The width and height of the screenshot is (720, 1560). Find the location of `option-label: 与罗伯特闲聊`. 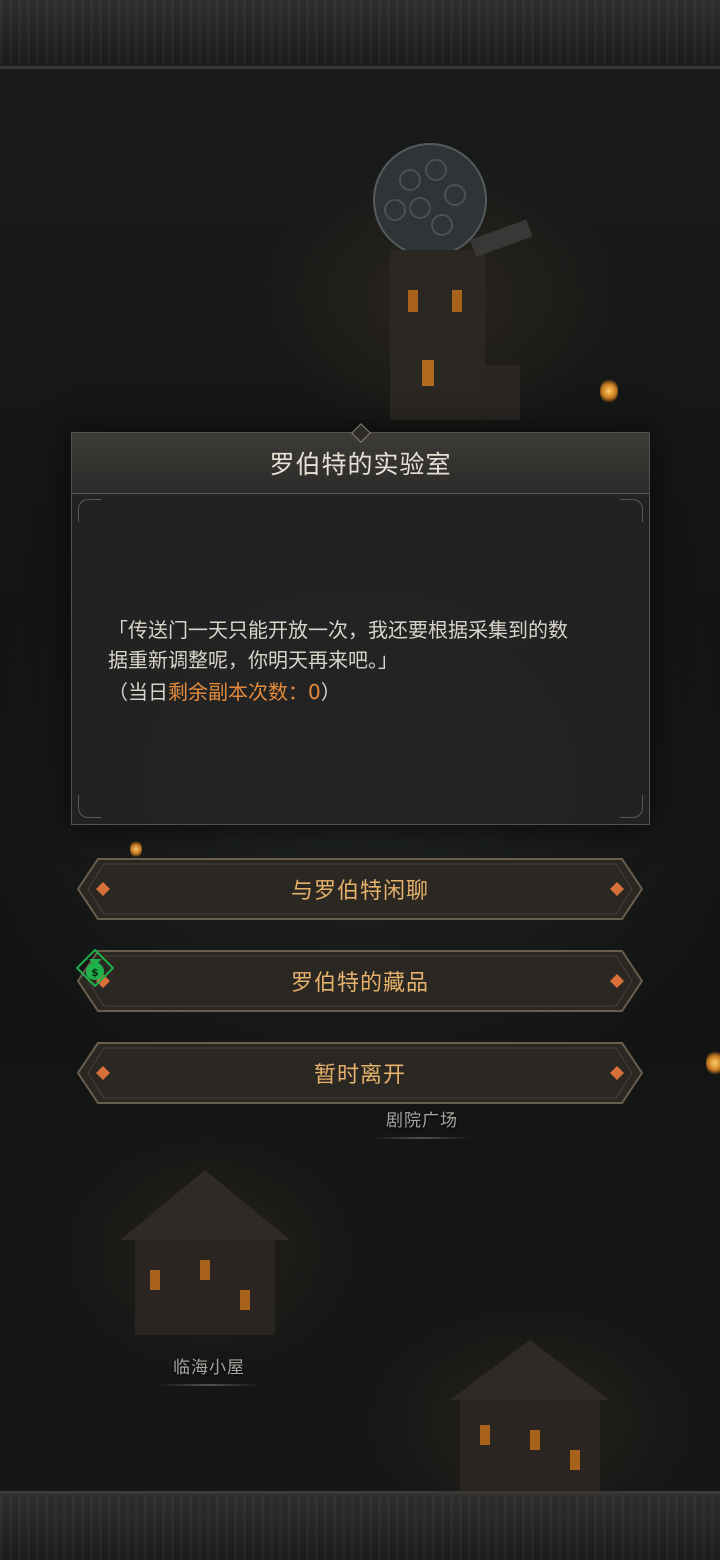

option-label: 与罗伯特闲聊 is located at coordinates (359, 891).